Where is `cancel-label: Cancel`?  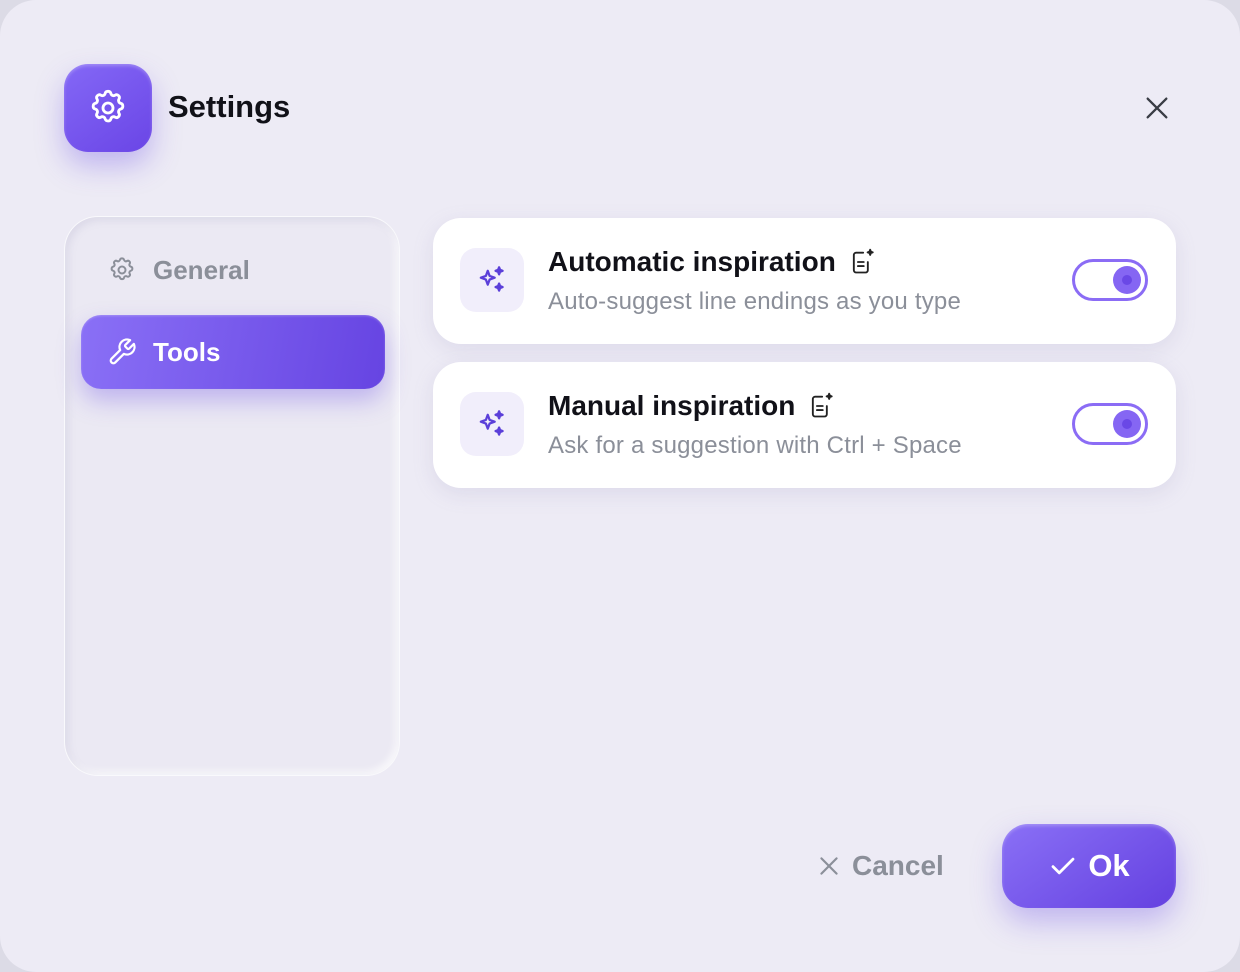
cancel-label: Cancel is located at coordinates (898, 865).